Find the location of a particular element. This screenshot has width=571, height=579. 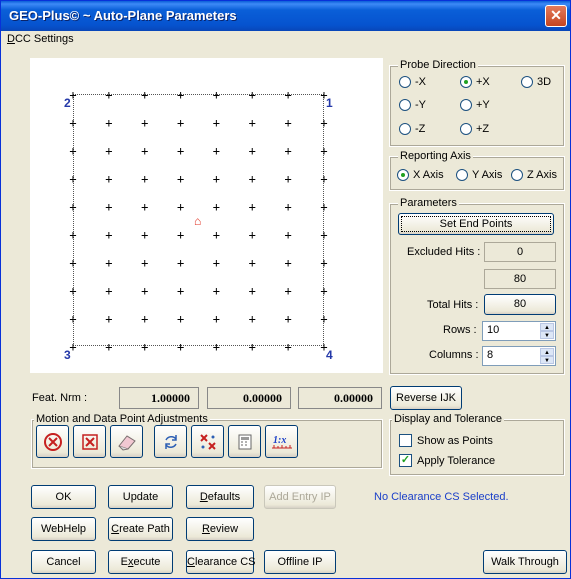

create-path-button: Create Path is located at coordinates (140, 529).